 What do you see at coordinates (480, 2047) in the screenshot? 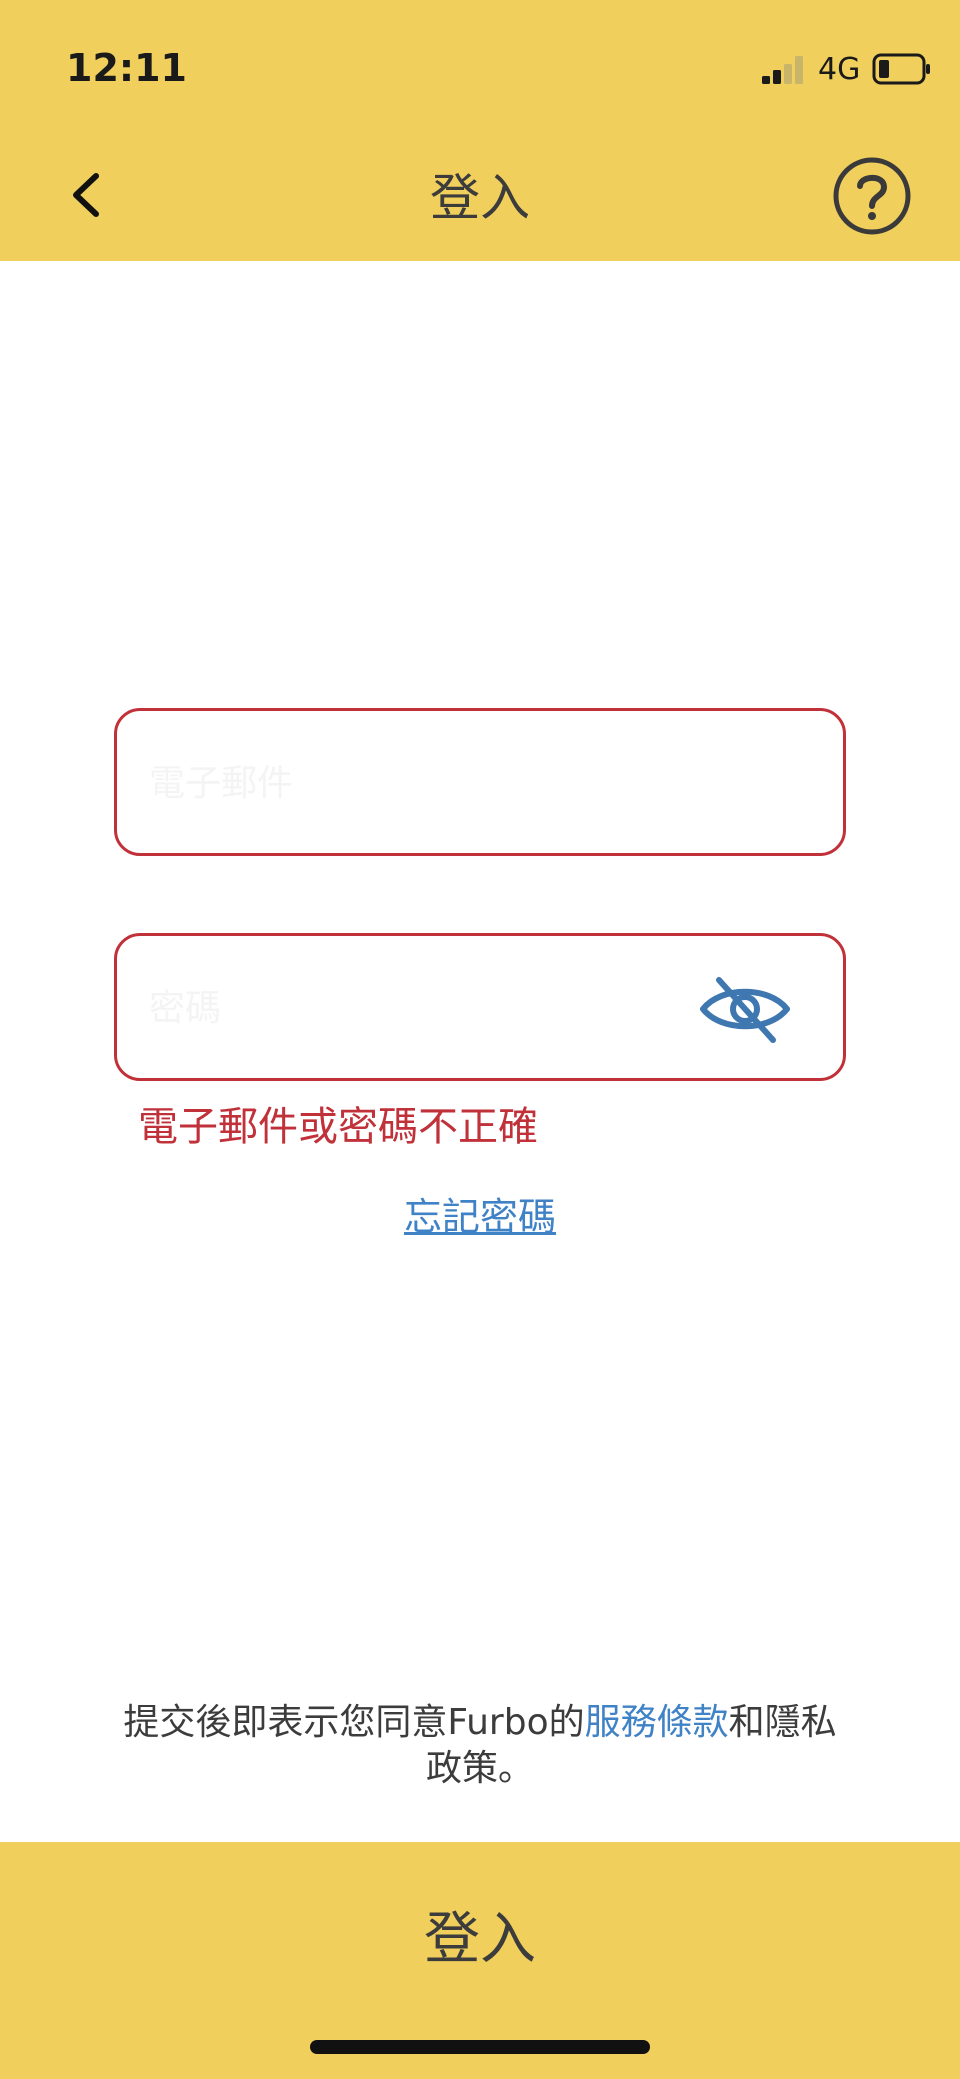
I see `home-indicator` at bounding box center [480, 2047].